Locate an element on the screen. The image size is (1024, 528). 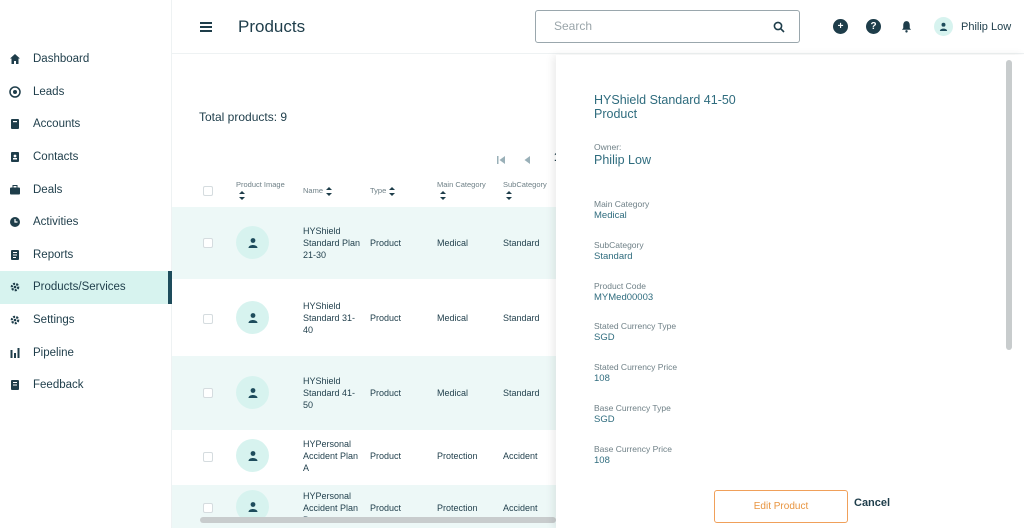
sidebar-item-feedback: Feedback is located at coordinates (86, 385).